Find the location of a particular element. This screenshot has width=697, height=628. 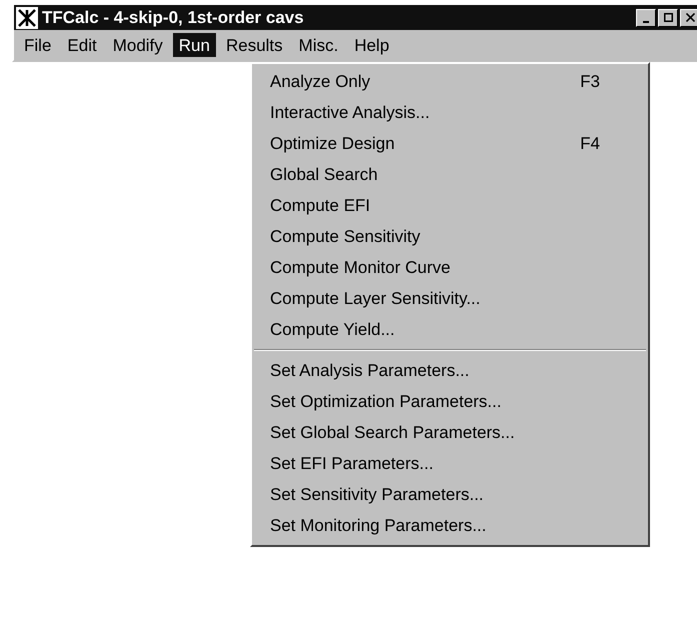

menu-item: Misc. is located at coordinates (318, 45).